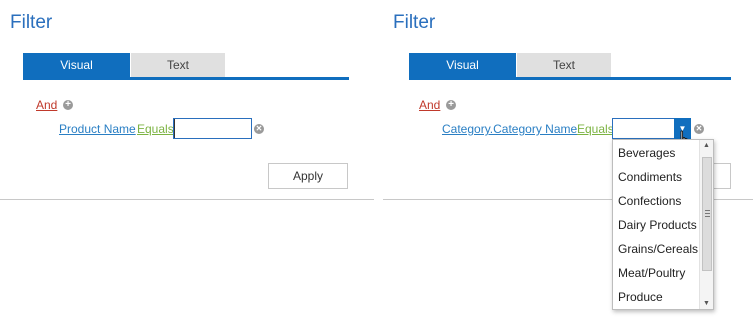  I want to click on apply-button: Apply, so click(308, 176).